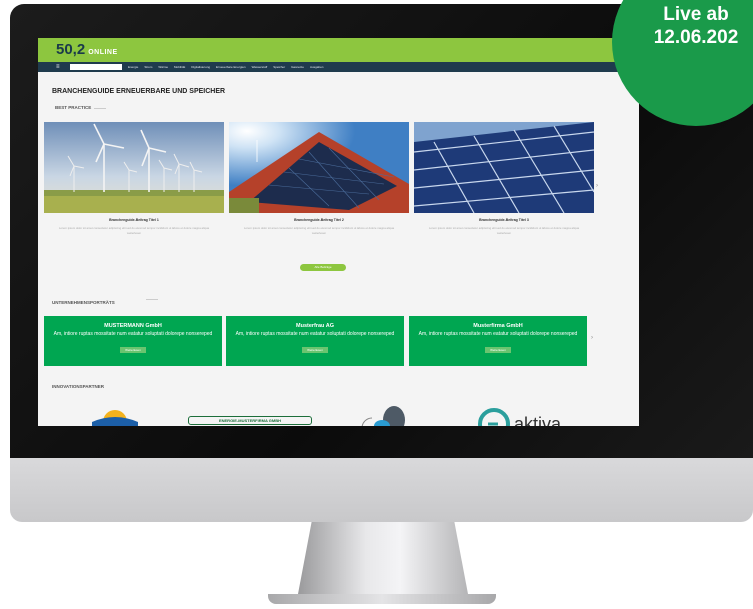 This screenshot has height=609, width=753. What do you see at coordinates (315, 326) in the screenshot?
I see `company-name: Musterfrau AG` at bounding box center [315, 326].